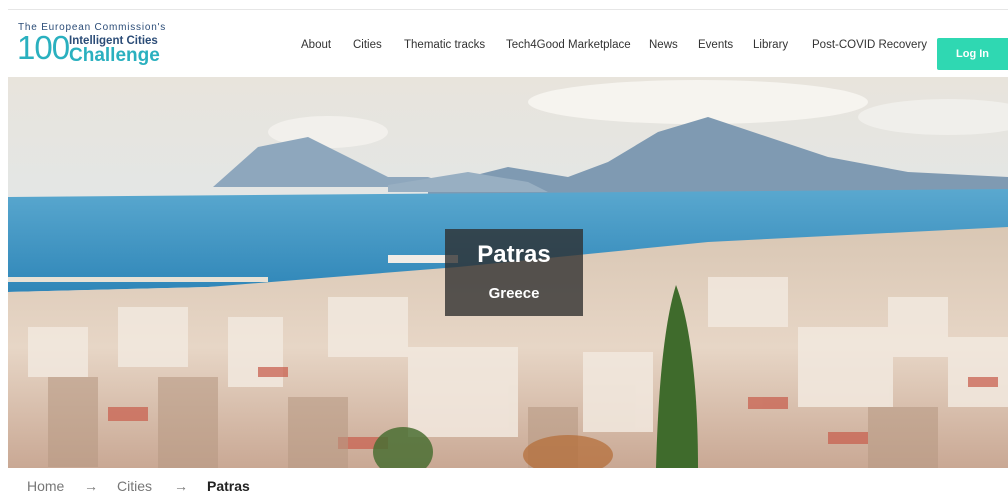  I want to click on breadcrumb-current: Patras, so click(228, 486).